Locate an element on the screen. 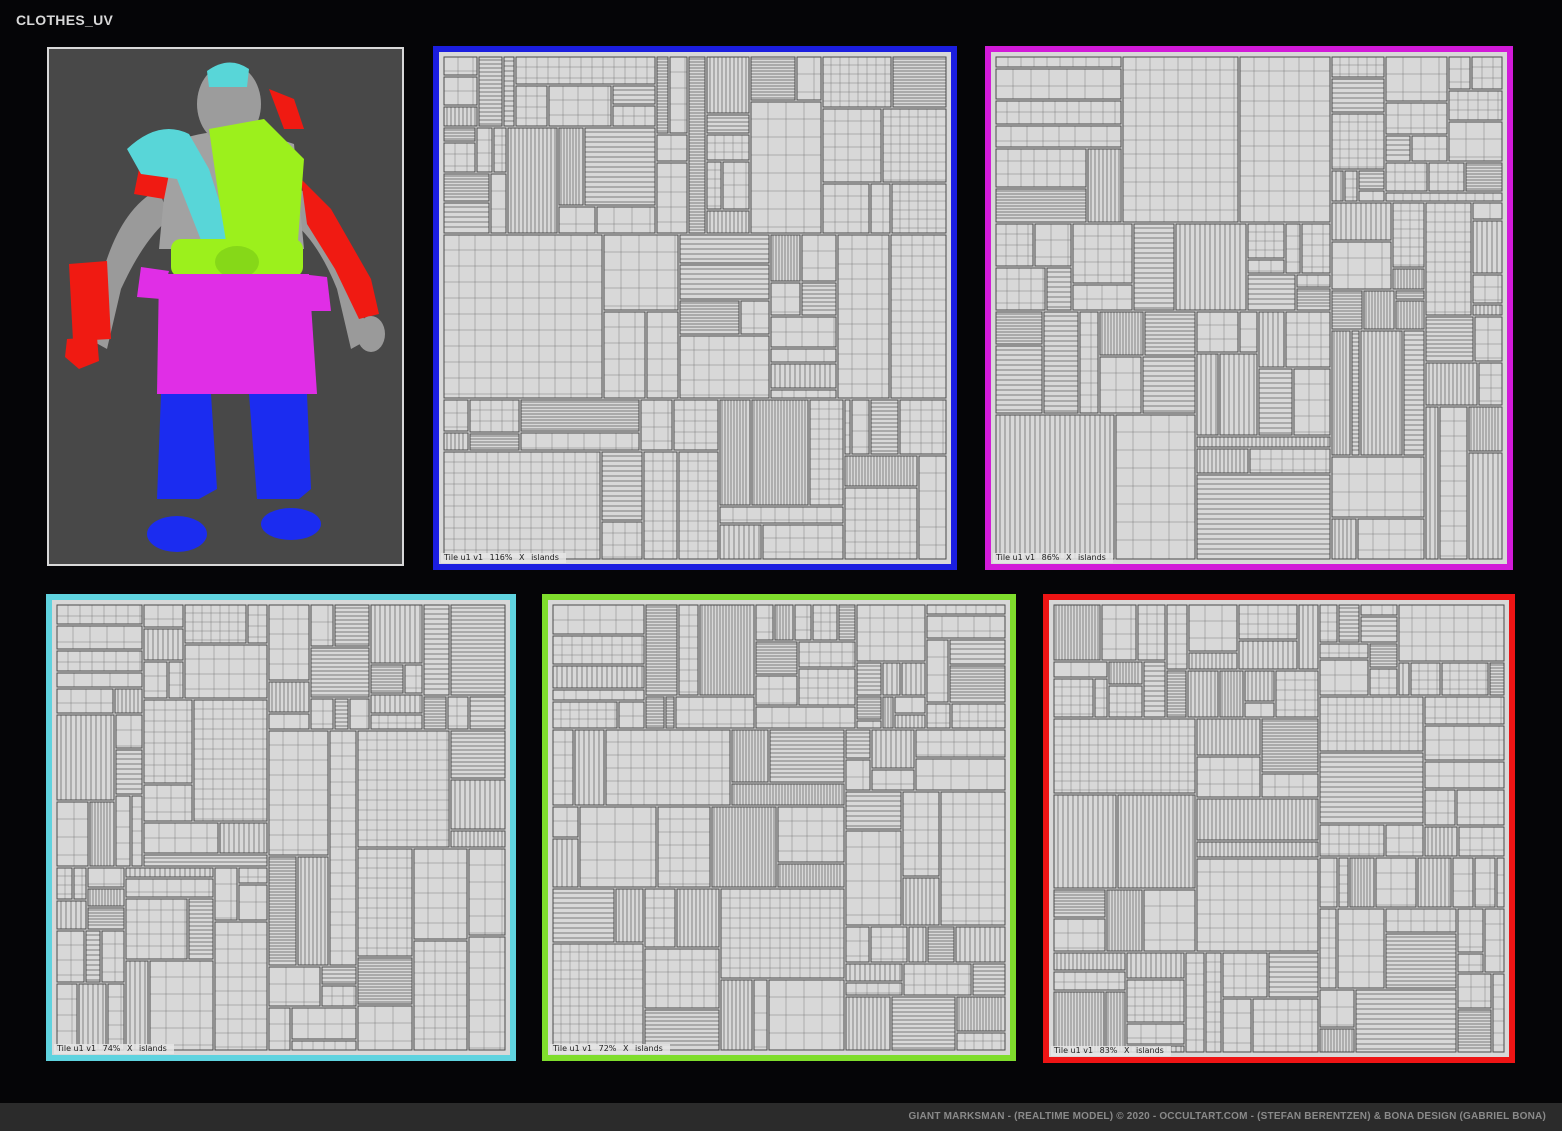 The image size is (1562, 1131). zoom-label: 83% is located at coordinates (1108, 1050).